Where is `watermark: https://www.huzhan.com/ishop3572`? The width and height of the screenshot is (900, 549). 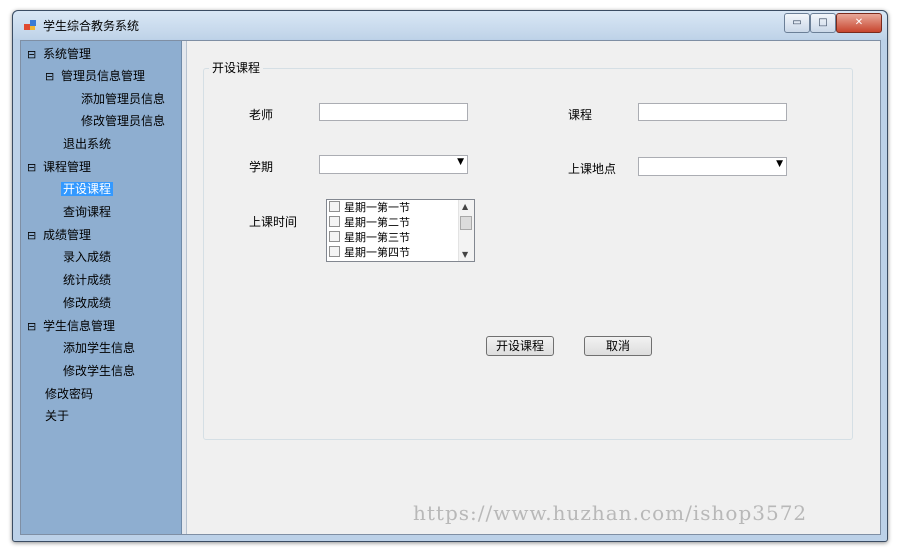 watermark: https://www.huzhan.com/ishop3572 is located at coordinates (610, 513).